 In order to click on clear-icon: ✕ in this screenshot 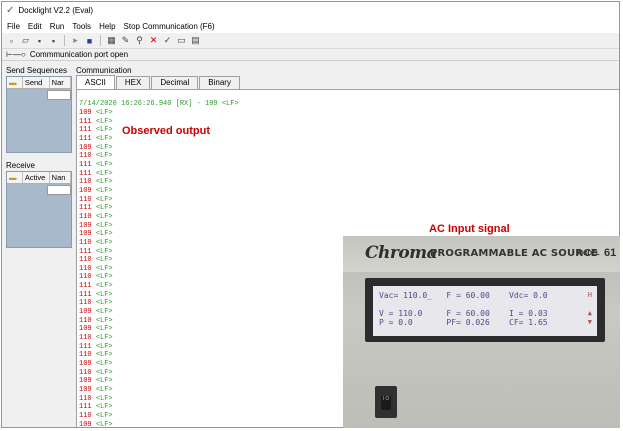, I will do `click(153, 40)`.